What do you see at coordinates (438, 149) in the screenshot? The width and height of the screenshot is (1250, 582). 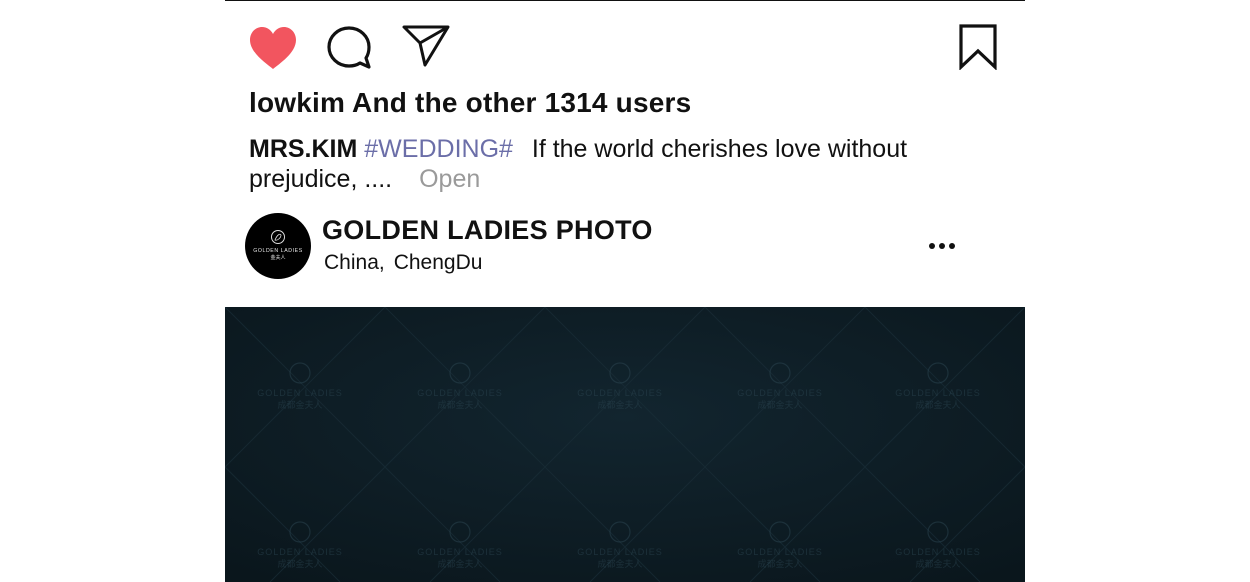 I see `caption-hashtag: #WEDDING#` at bounding box center [438, 149].